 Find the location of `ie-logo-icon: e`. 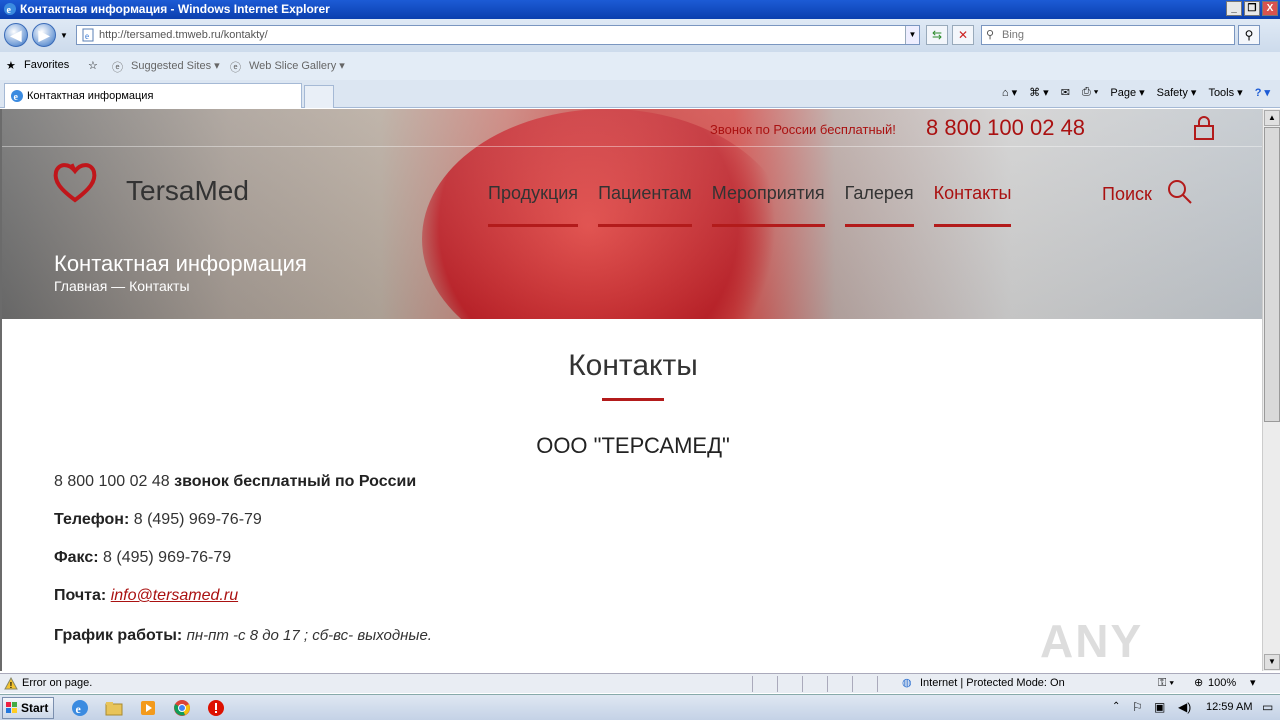

ie-logo-icon: e is located at coordinates (10, 9).